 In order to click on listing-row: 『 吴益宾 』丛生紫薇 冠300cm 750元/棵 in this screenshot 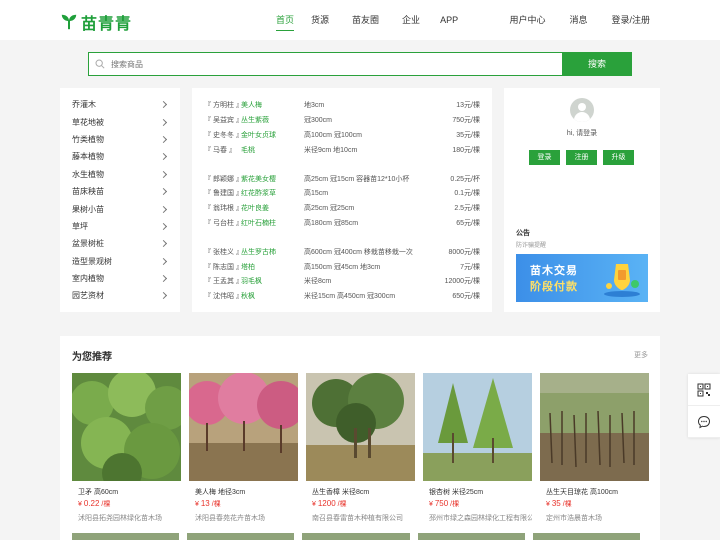, I will do `click(342, 120)`.